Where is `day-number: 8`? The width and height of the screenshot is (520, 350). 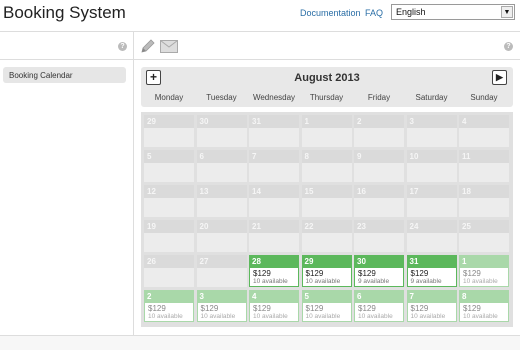
day-number: 8 is located at coordinates (484, 296).